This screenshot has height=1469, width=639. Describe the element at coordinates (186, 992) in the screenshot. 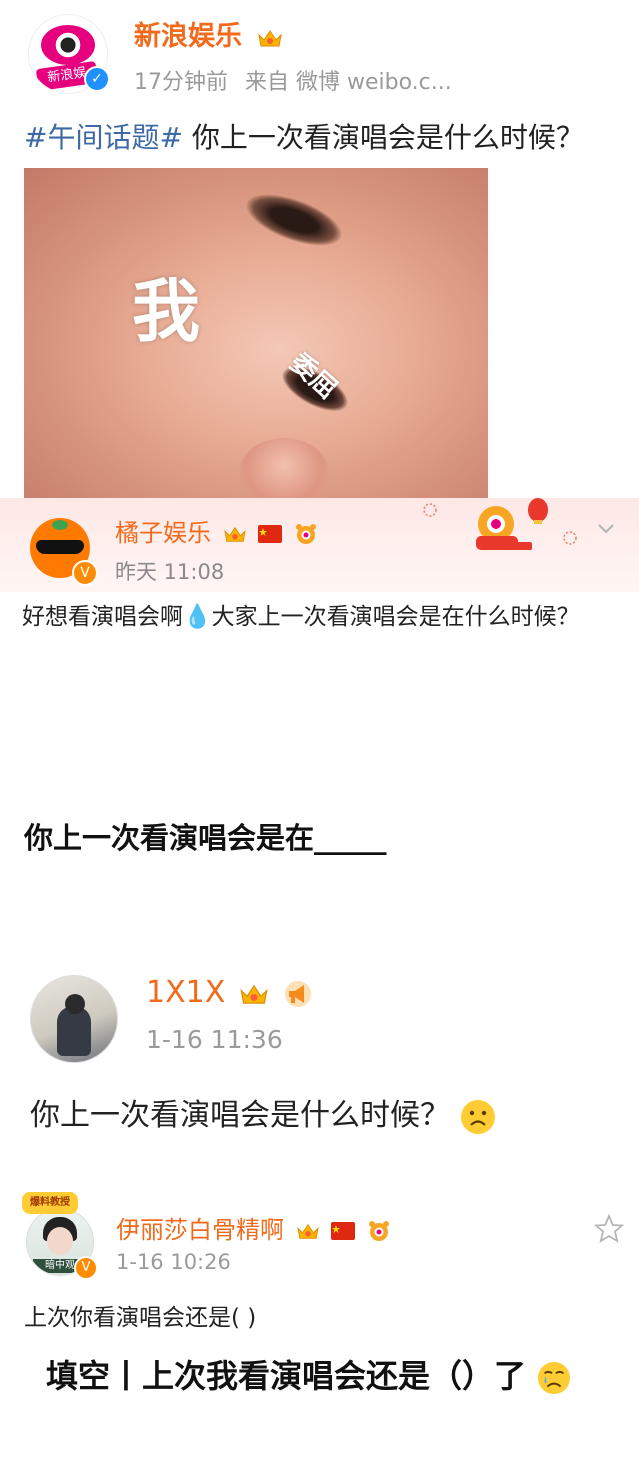

I see `author-name-text: 1X1X` at that location.